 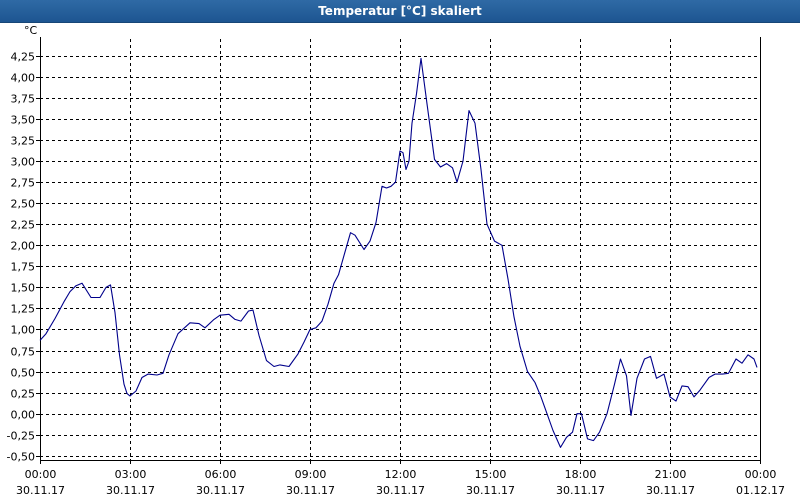 What do you see at coordinates (221, 474) in the screenshot?
I see `x-tick-time-label: 06:00` at bounding box center [221, 474].